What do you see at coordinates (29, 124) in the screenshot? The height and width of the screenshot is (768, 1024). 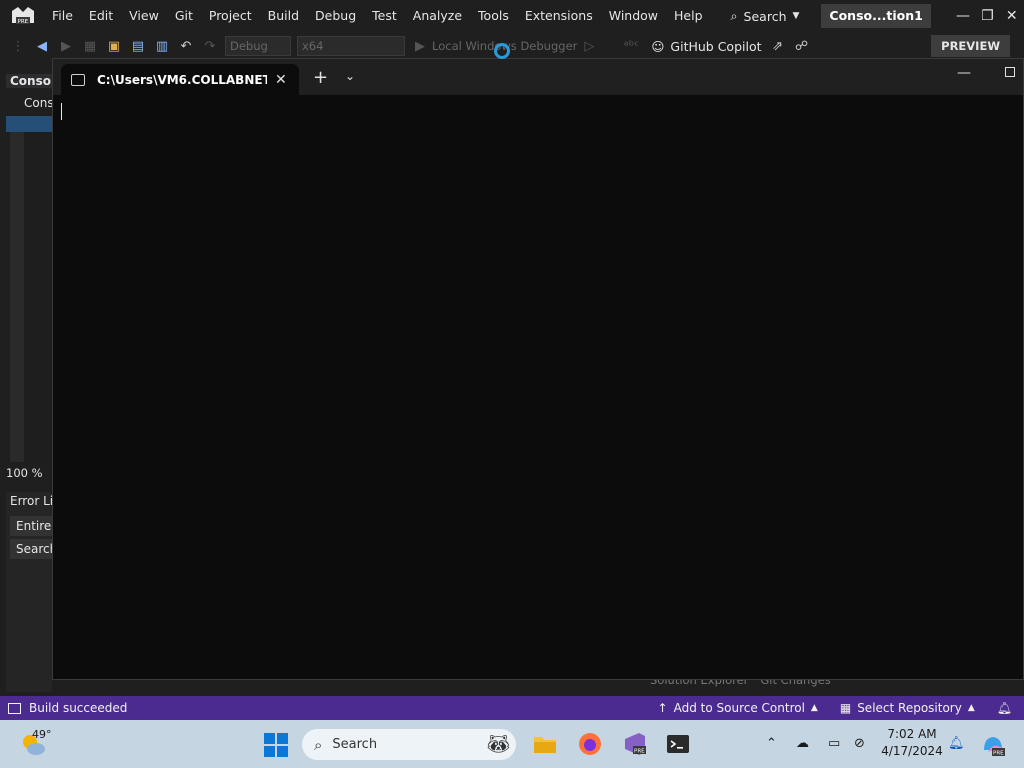 I see `editor-nav-bar` at bounding box center [29, 124].